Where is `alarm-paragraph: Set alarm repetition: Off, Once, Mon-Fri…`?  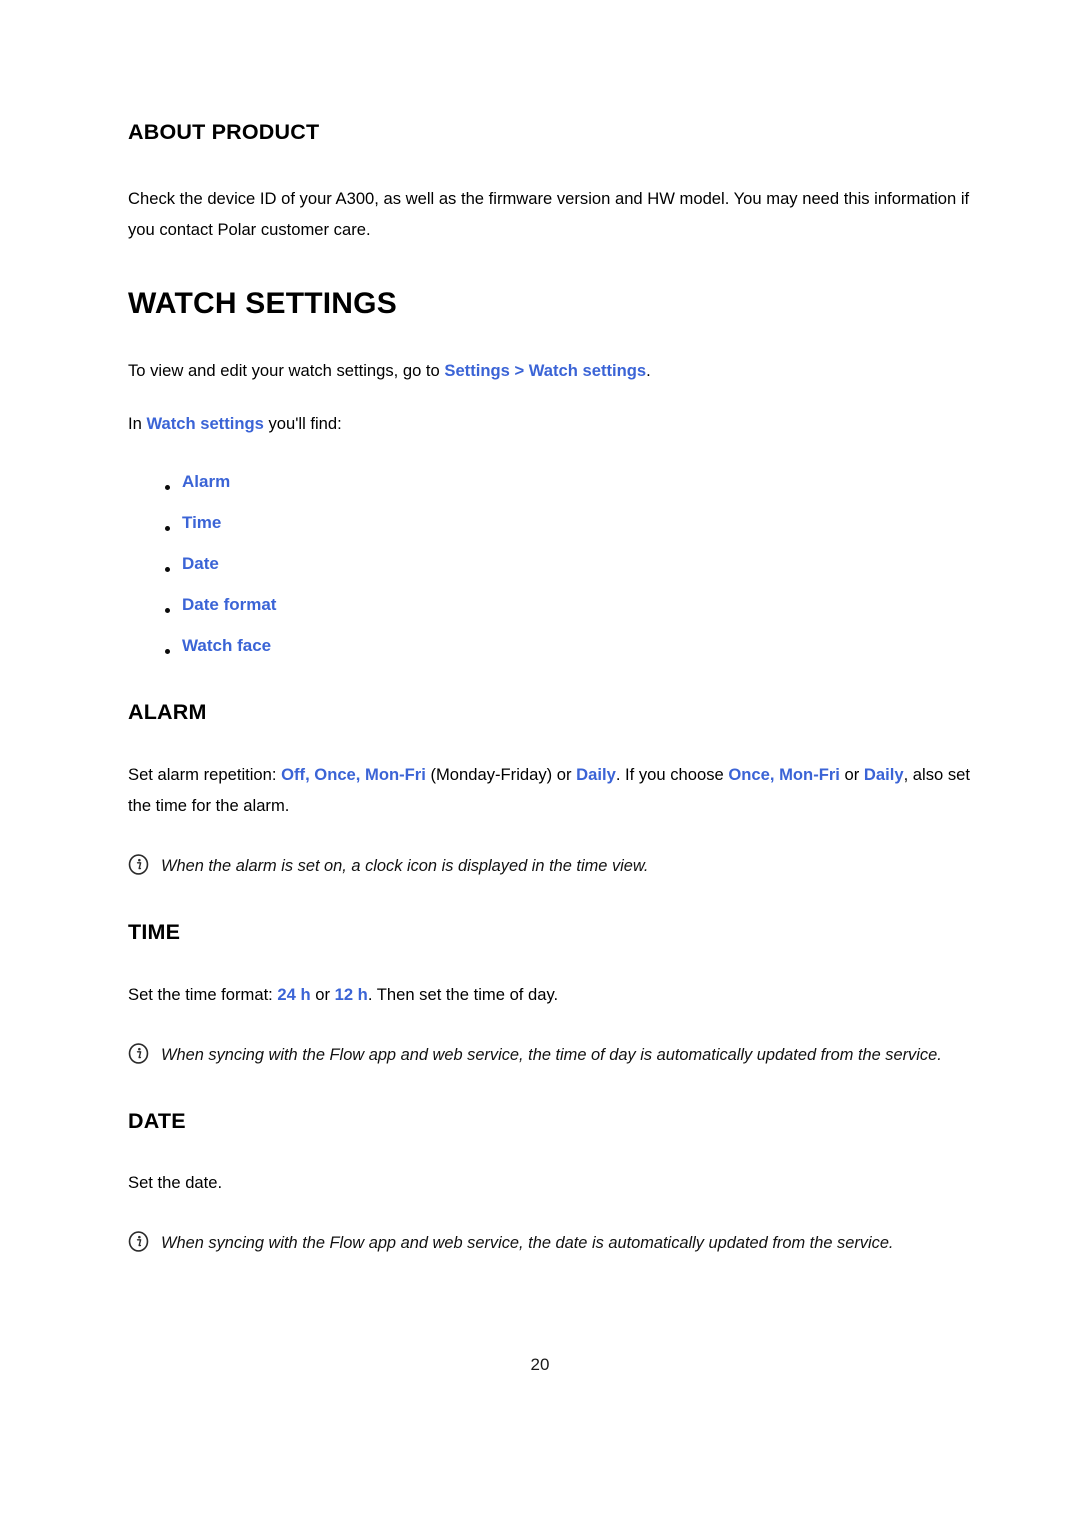 alarm-paragraph: Set alarm repetition: Off, Once, Mon-Fri… is located at coordinates (554, 790).